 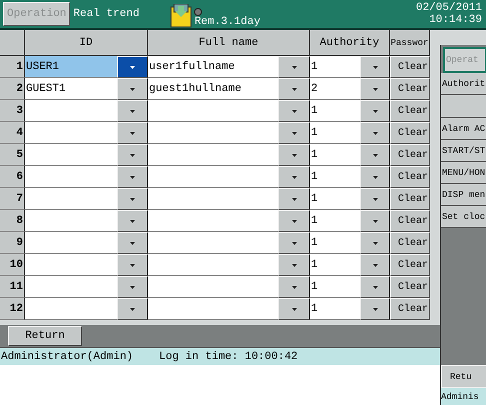 I want to click on id-field: GUEST1, so click(x=71, y=89).